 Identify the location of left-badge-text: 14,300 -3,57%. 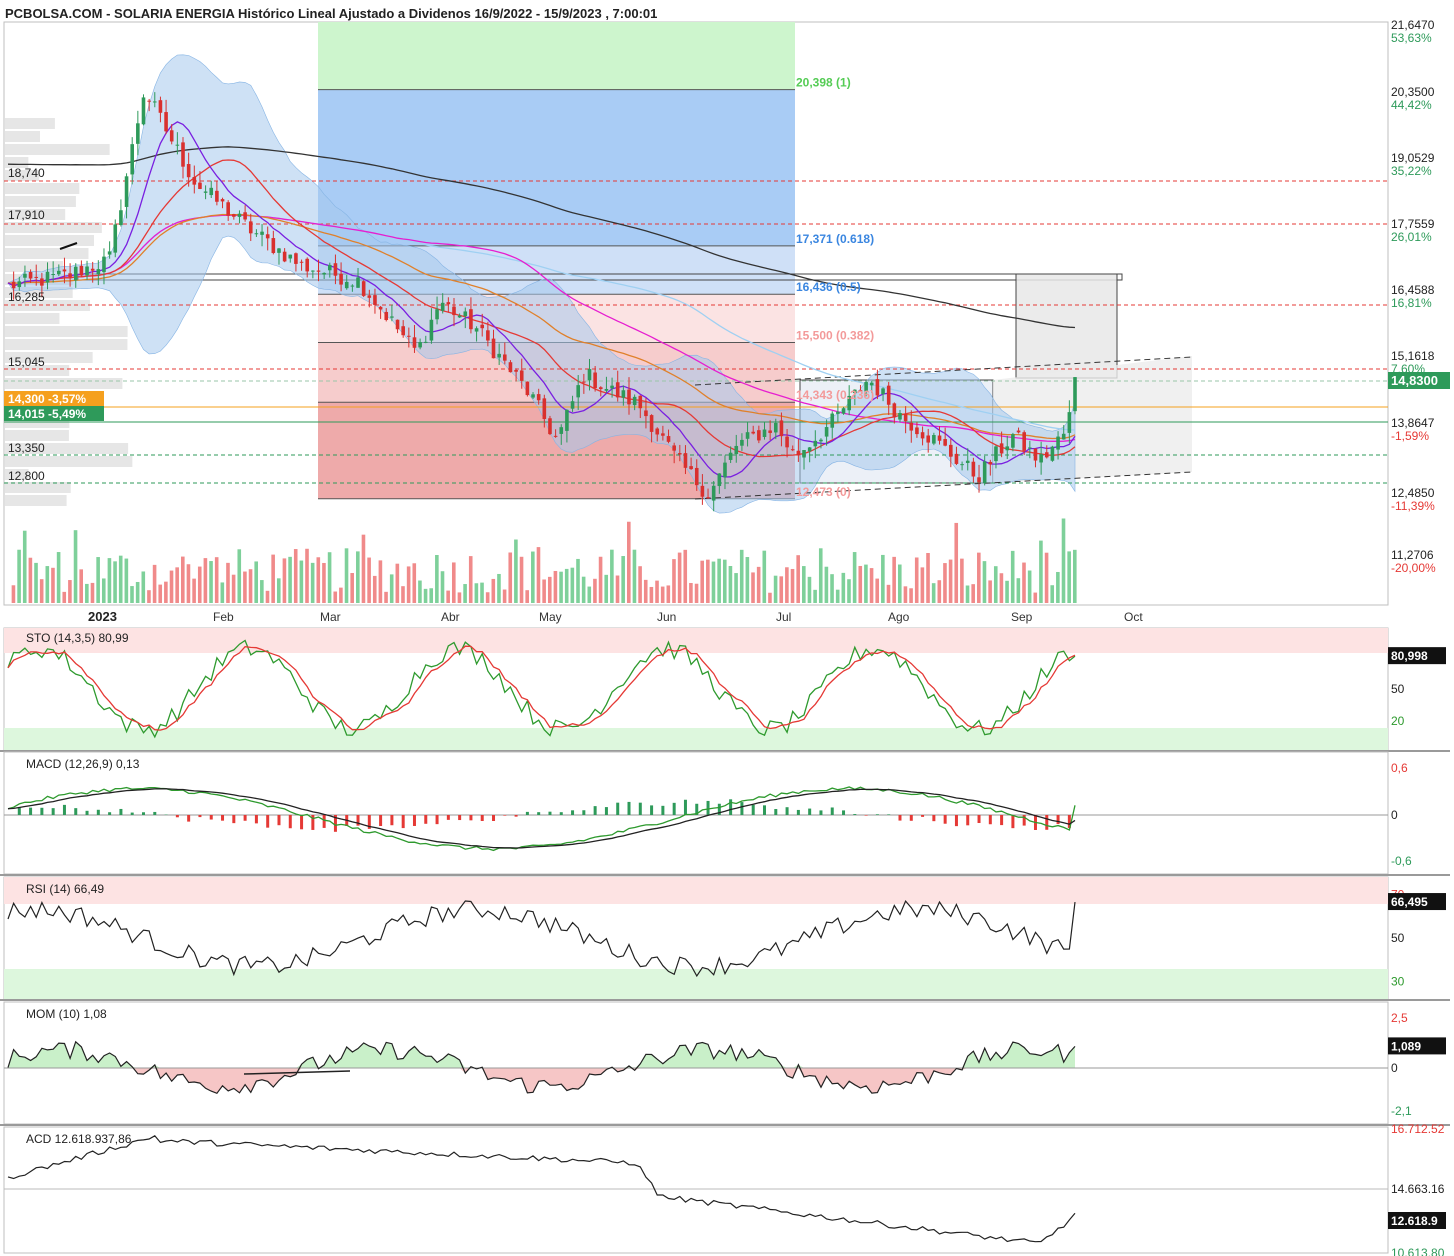
(47, 399).